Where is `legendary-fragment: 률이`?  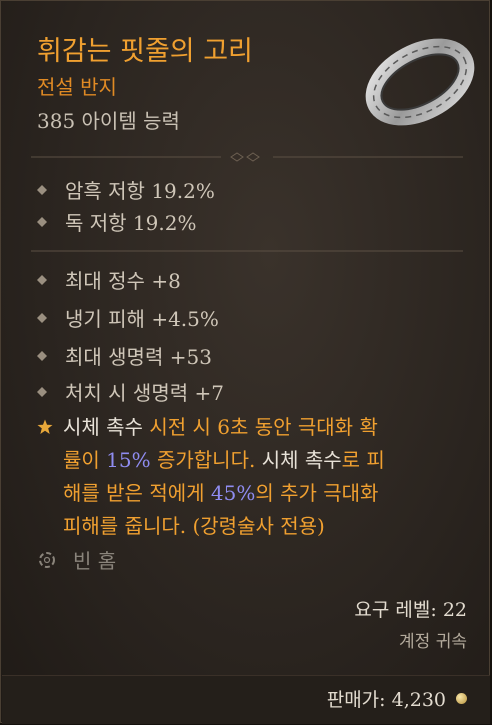
legendary-fragment: 률이 is located at coordinates (85, 460).